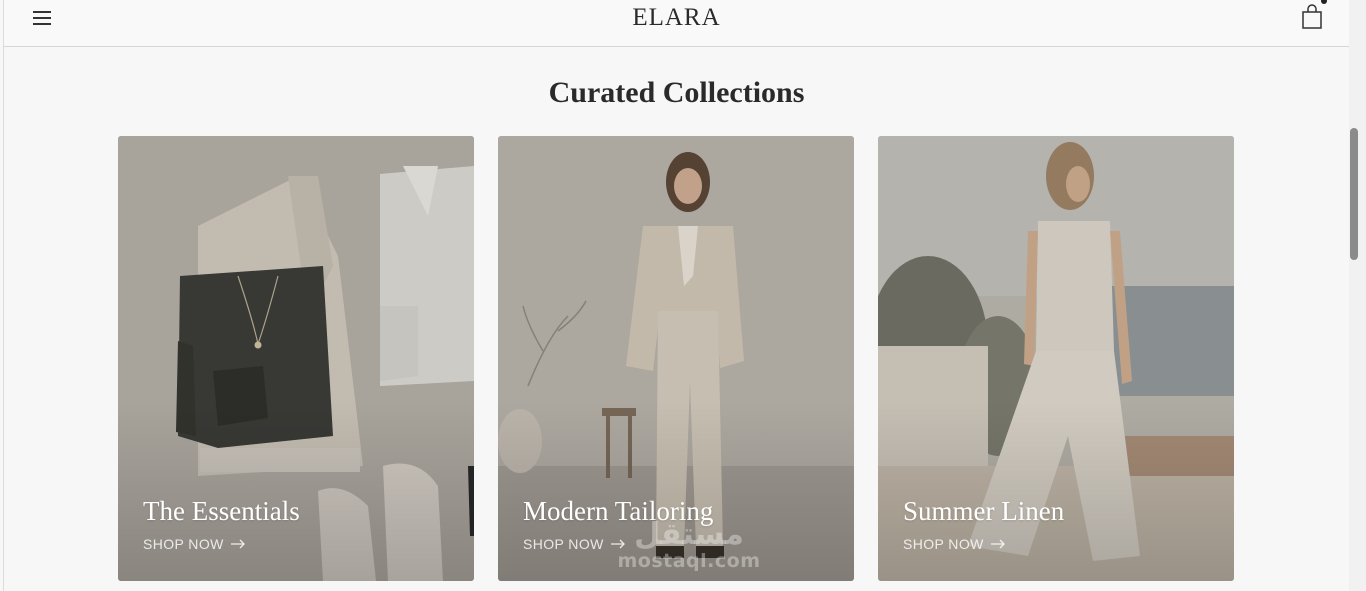 Image resolution: width=1366 pixels, height=591 pixels. Describe the element at coordinates (618, 511) in the screenshot. I see `collection-title: Modern Tailoring` at that location.